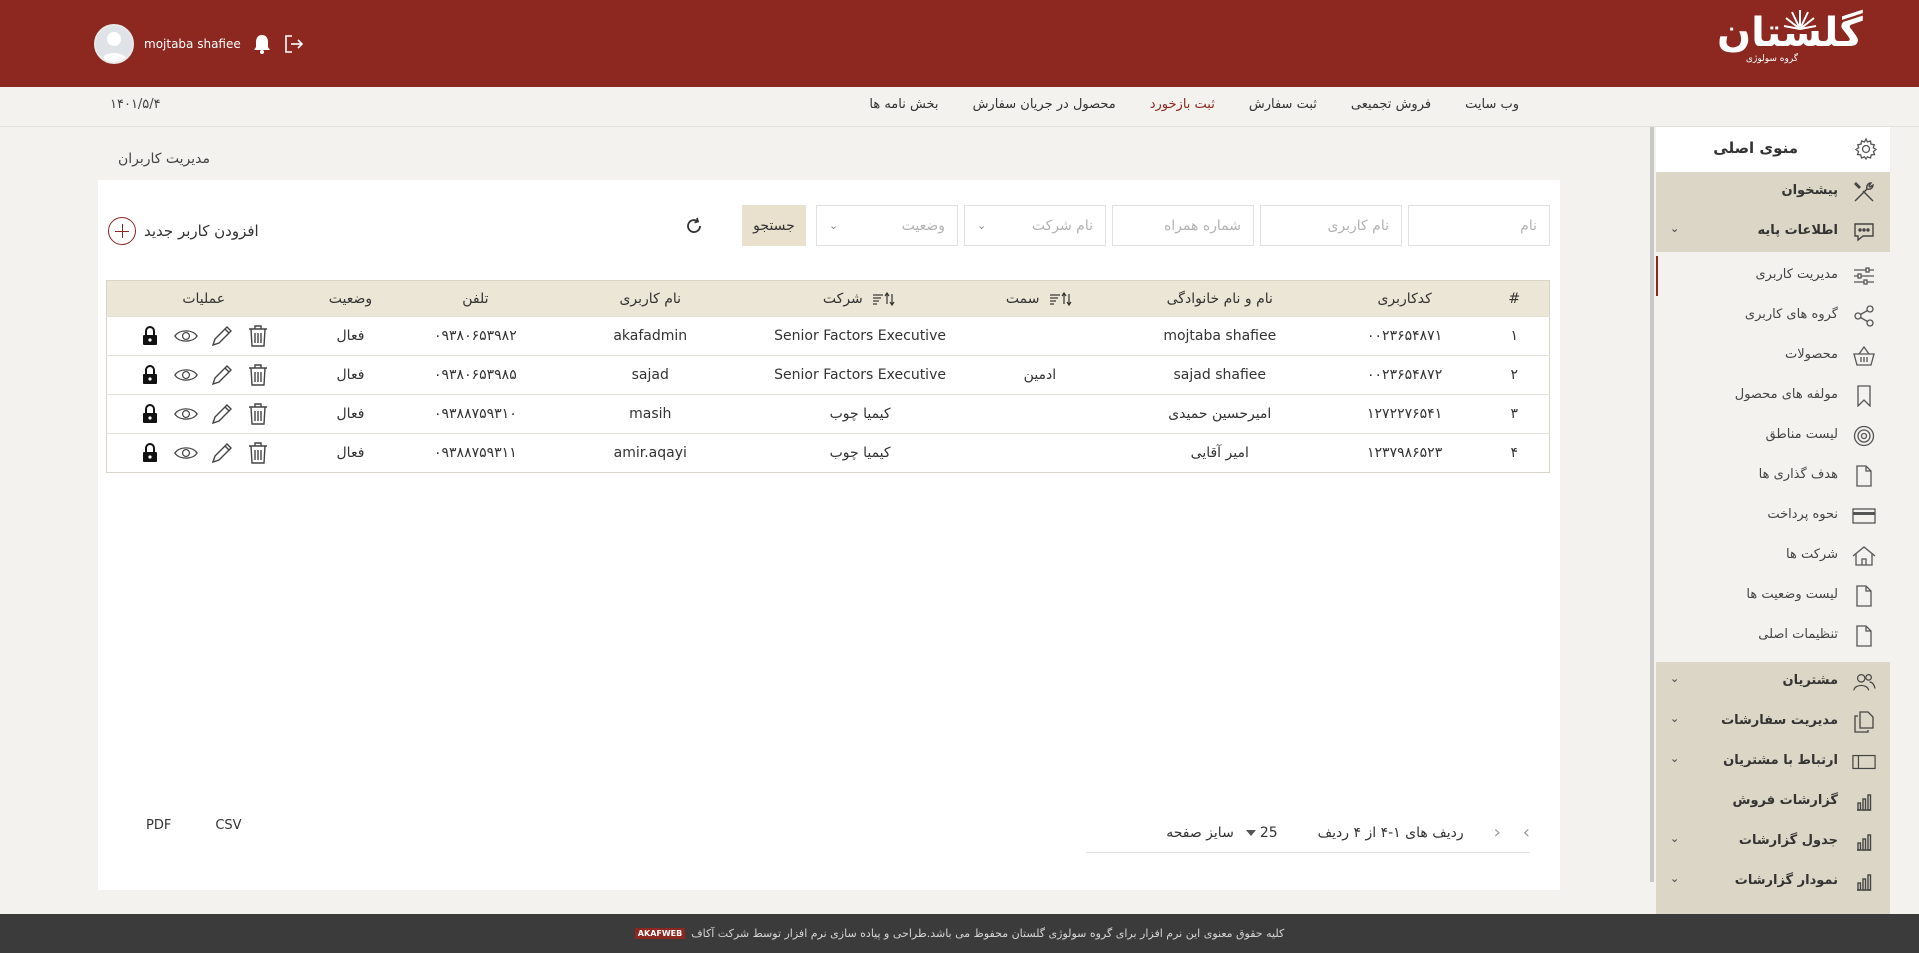 The height and width of the screenshot is (953, 1919). What do you see at coordinates (1404, 414) in the screenshot?
I see `cell-user-code: ۱۲۷۲۲۷۶۵۴۱` at bounding box center [1404, 414].